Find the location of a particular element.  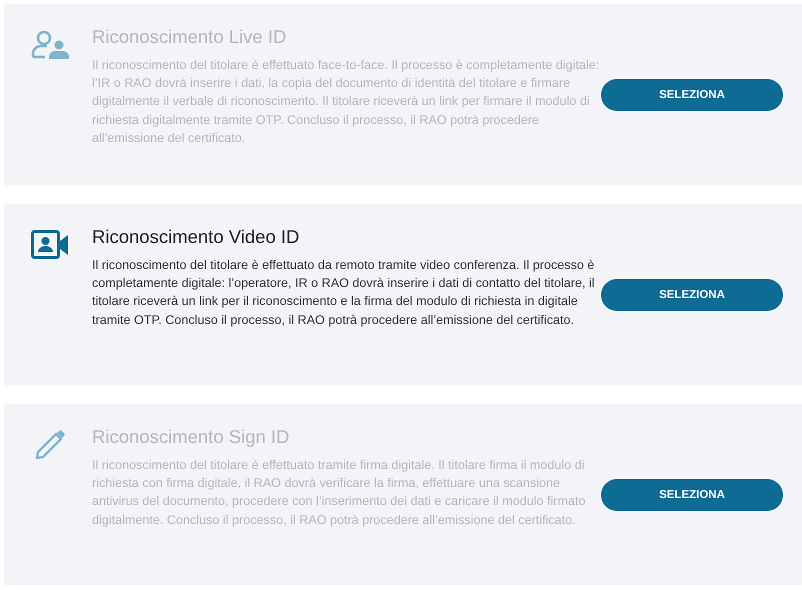

option-title: Riconoscimento Video ID is located at coordinates (196, 237).